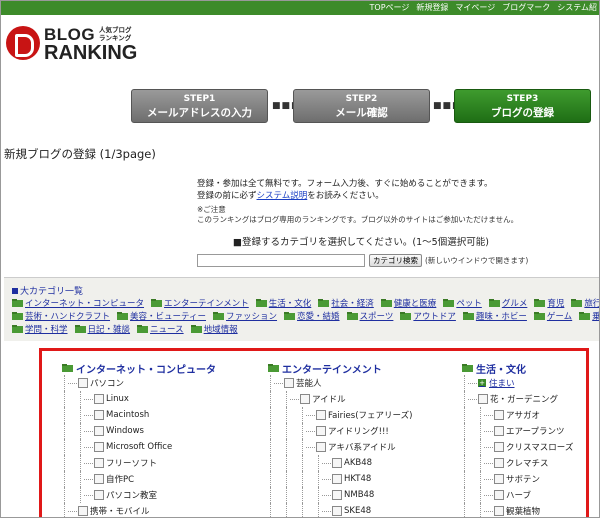 The height and width of the screenshot is (518, 600). What do you see at coordinates (517, 415) in the screenshot?
I see `tree-node: アサガオ` at bounding box center [517, 415].